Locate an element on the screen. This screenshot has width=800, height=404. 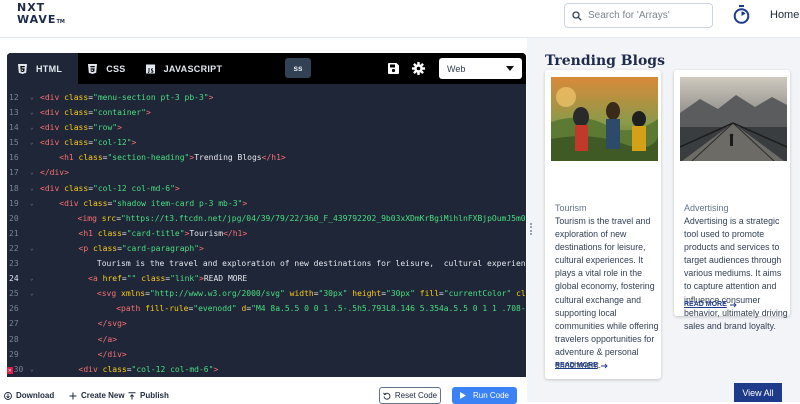
chevron-down-icon is located at coordinates (510, 68).